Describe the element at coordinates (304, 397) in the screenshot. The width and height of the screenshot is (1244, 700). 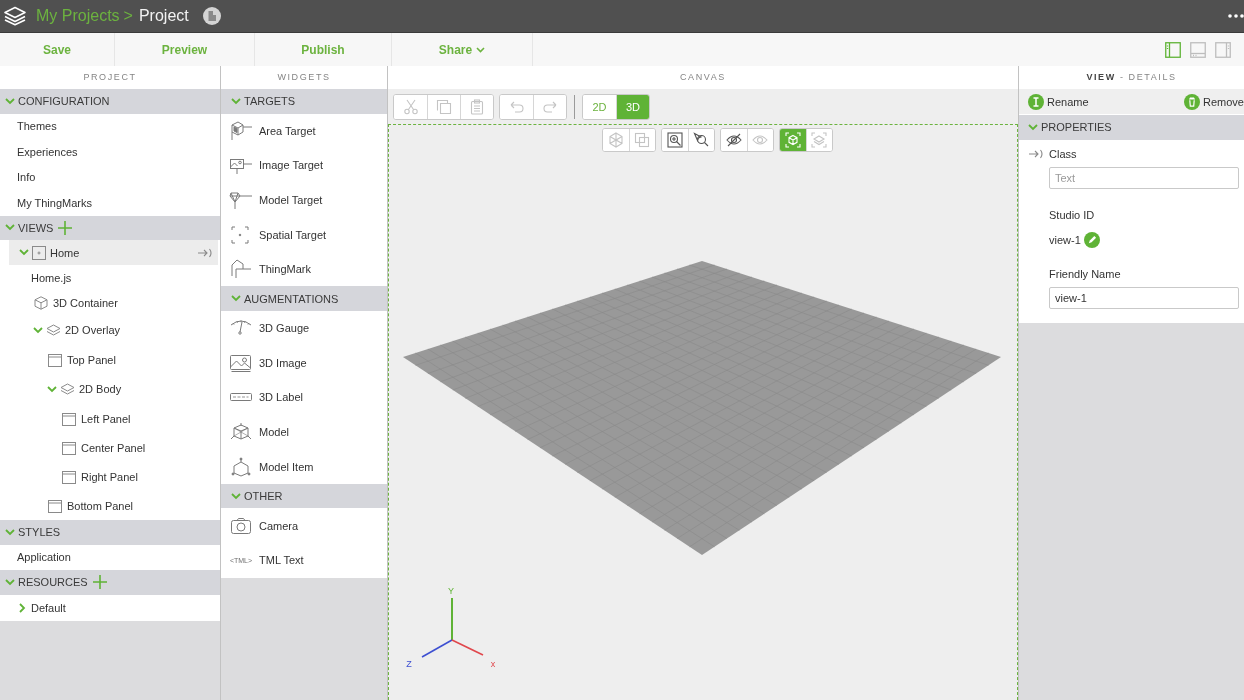
I see `widget-item: 3D Label` at that location.